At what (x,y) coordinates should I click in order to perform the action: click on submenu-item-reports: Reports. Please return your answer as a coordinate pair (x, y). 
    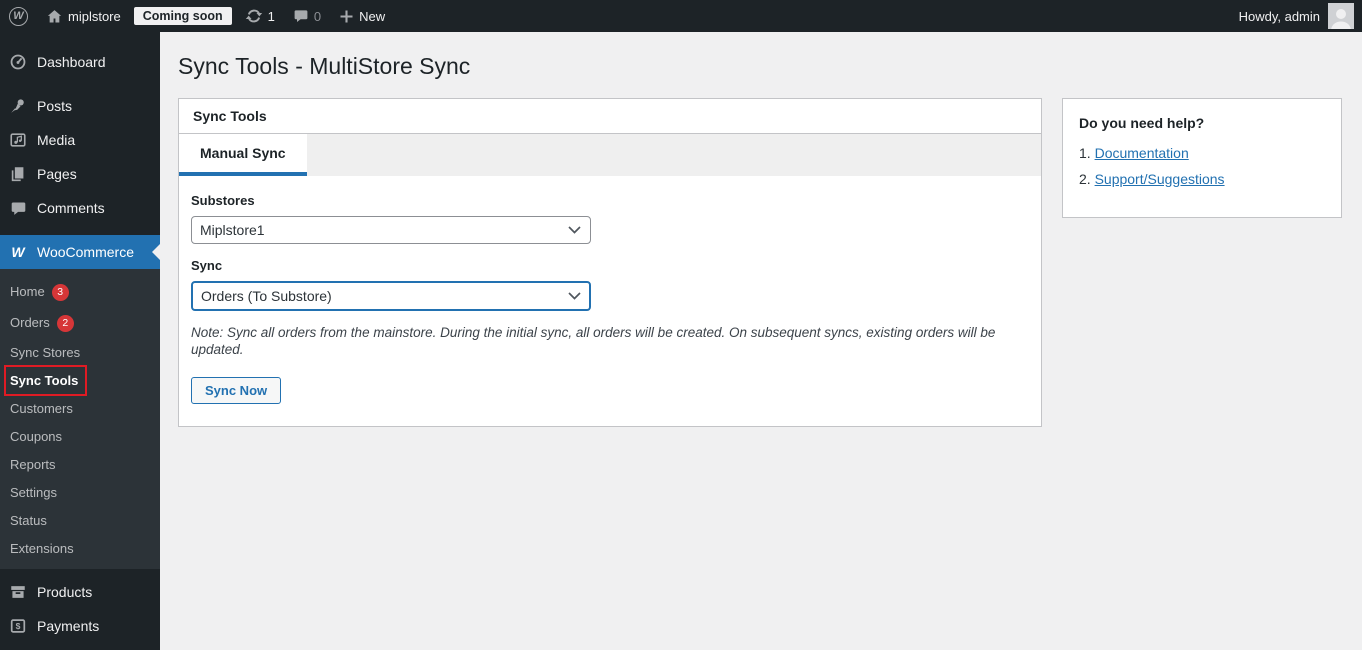
    Looking at the image, I should click on (80, 465).